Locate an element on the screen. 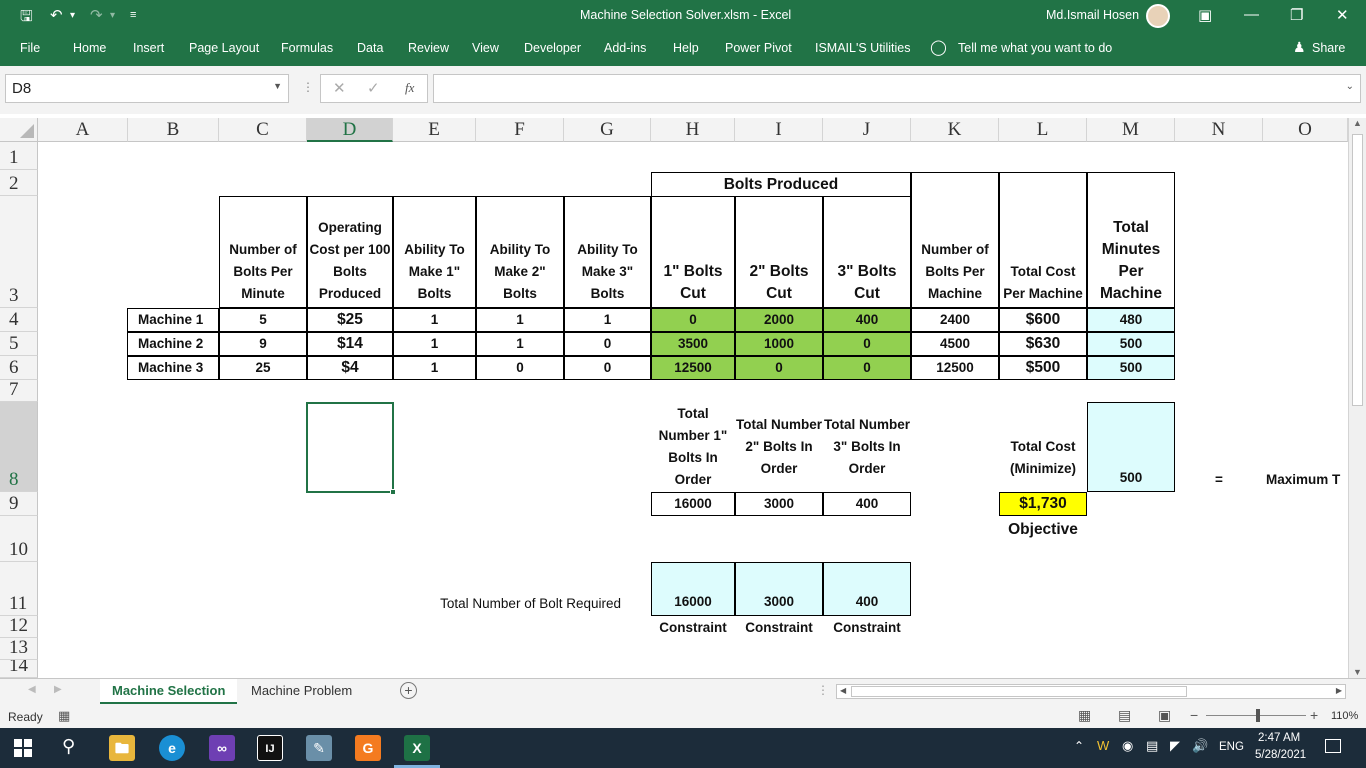 Image resolution: width=1366 pixels, height=768 pixels. header-cut-3in: 3" Bolts Cut is located at coordinates (867, 252).